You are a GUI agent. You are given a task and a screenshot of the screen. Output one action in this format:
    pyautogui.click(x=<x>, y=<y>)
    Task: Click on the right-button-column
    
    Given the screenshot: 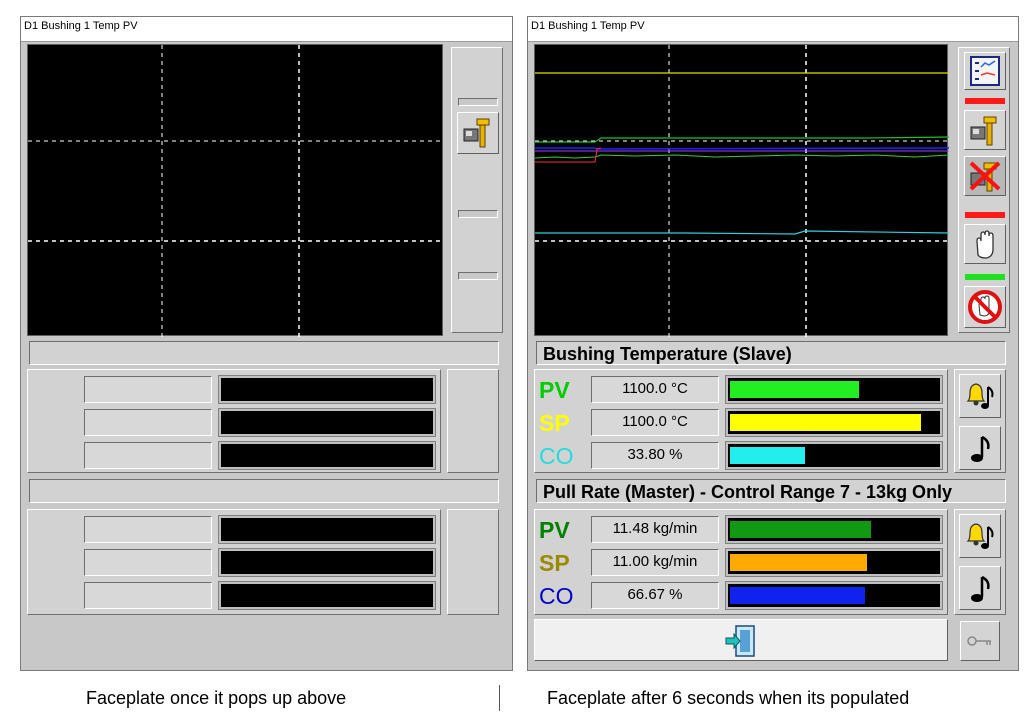 What is the action you would take?
    pyautogui.click(x=984, y=190)
    